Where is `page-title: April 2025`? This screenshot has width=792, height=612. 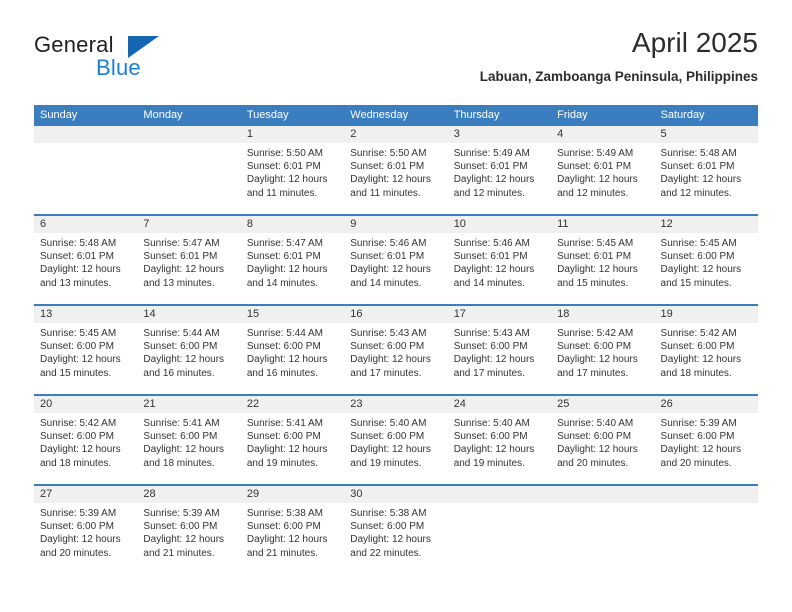
page-title: April 2025 is located at coordinates (694, 42).